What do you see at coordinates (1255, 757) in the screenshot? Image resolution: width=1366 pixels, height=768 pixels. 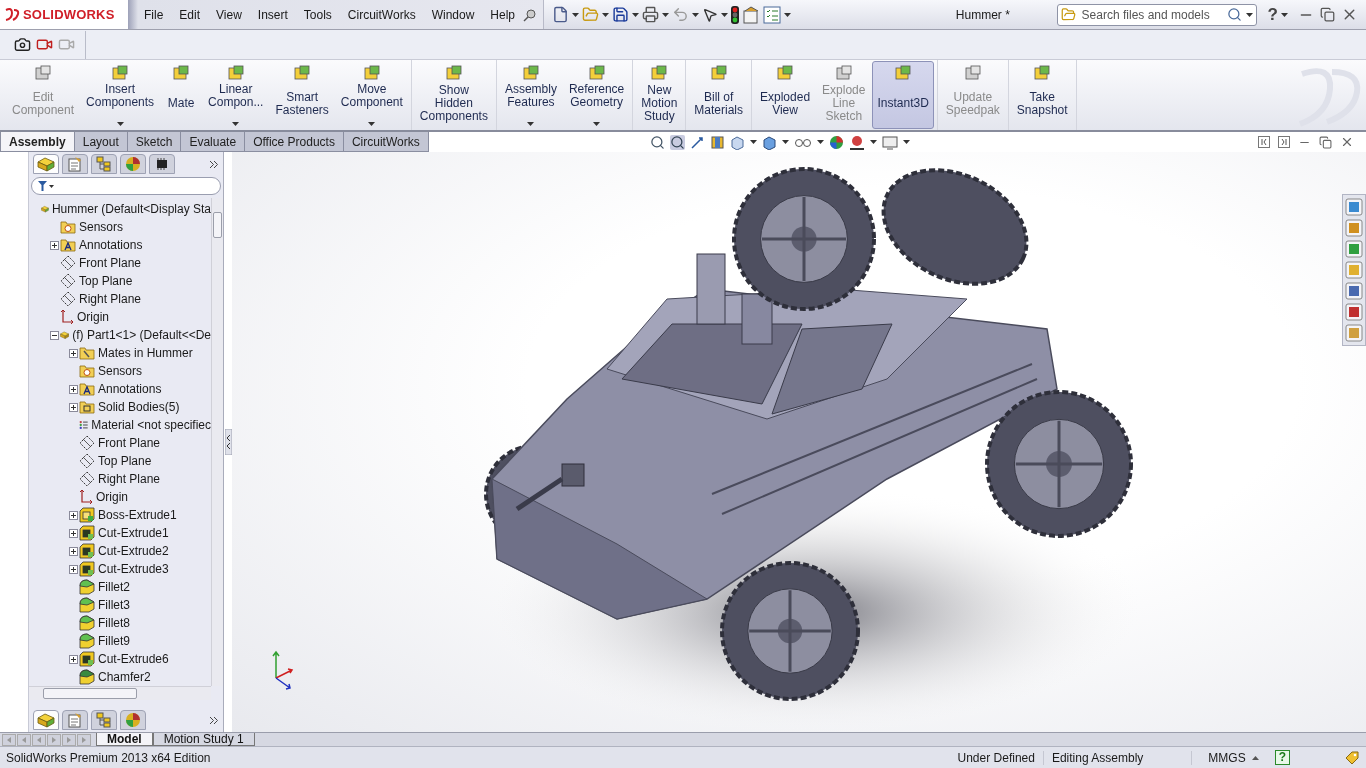 I see `caret-up-icon` at bounding box center [1255, 757].